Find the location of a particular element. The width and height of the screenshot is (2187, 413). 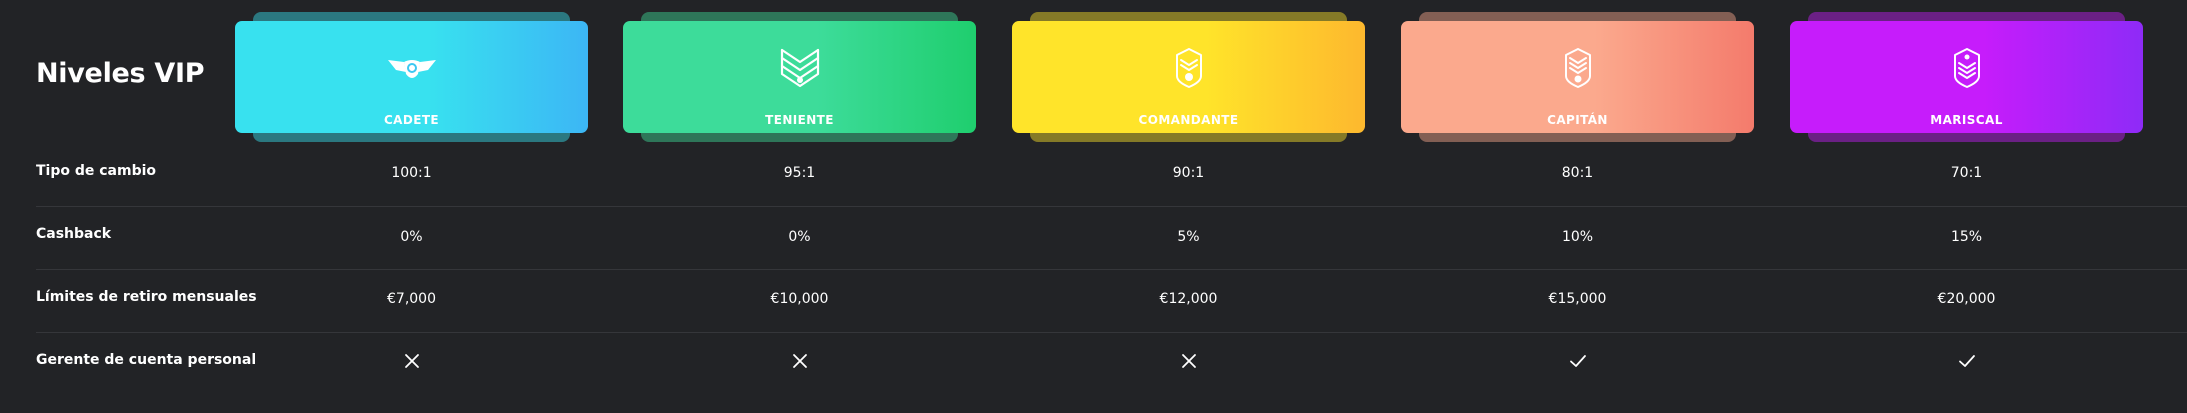

row-label: Cashback is located at coordinates (74, 234).